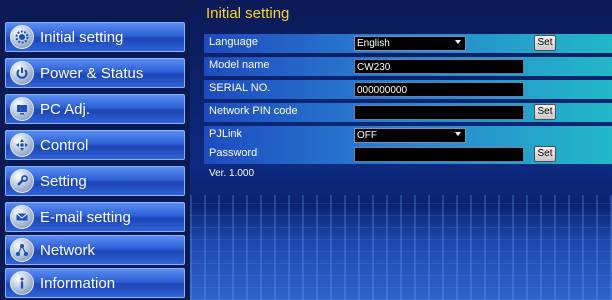  I want to click on model-name-row: Model name CW230, so click(408, 66).